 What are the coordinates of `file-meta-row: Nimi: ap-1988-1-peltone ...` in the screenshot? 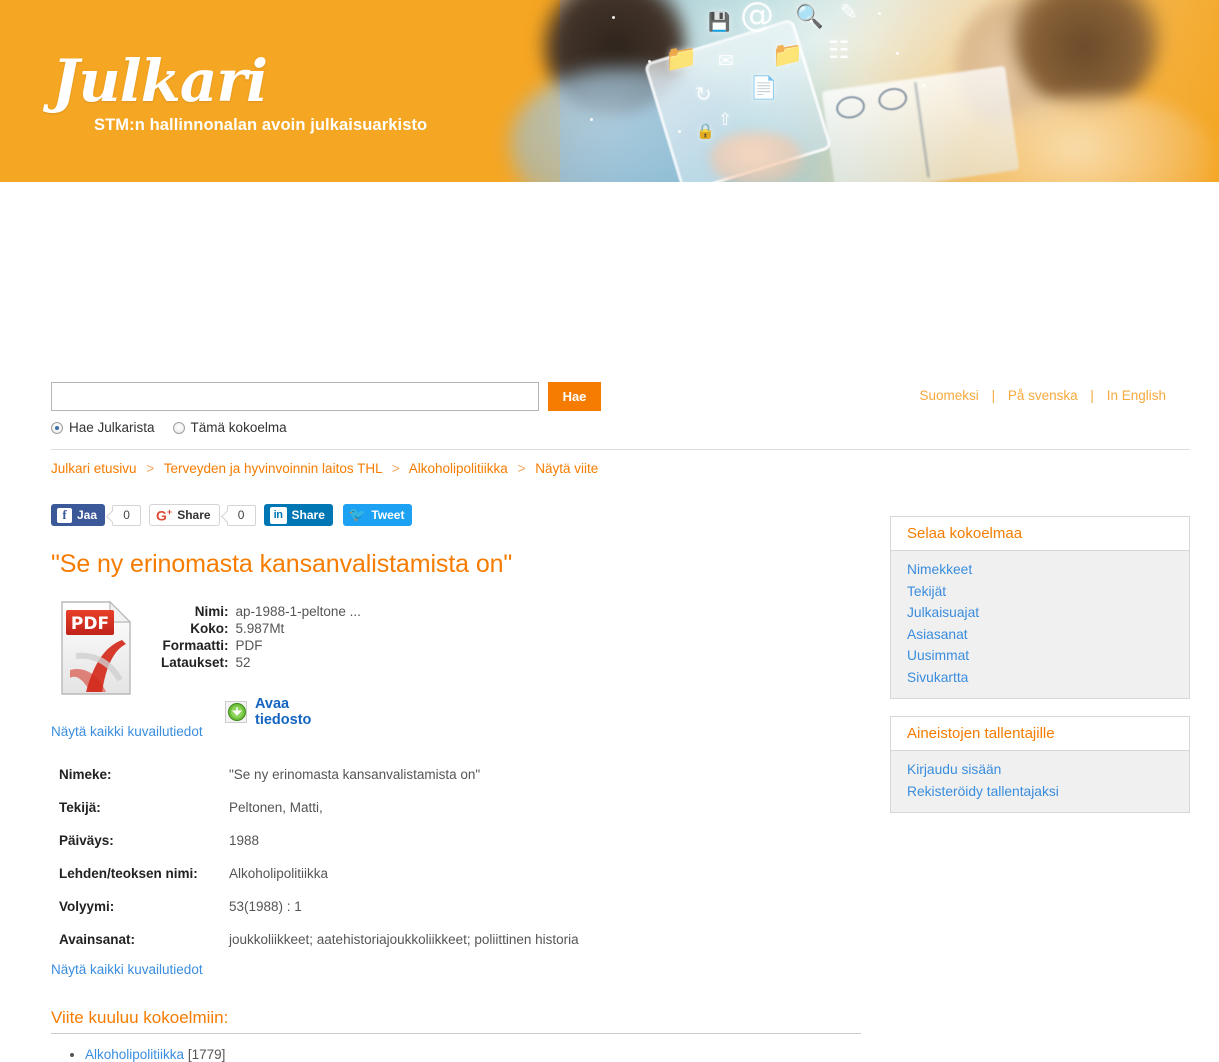 It's located at (261, 611).